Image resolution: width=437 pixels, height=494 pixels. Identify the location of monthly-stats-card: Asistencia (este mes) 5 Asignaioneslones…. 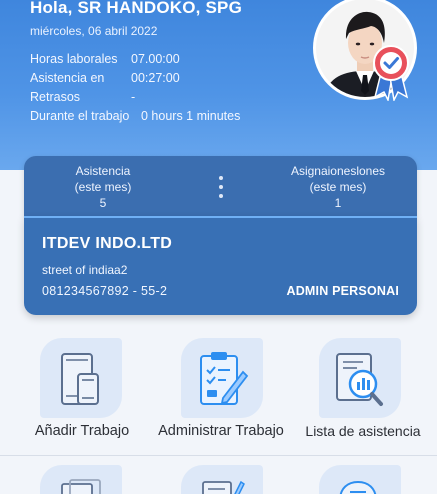
(220, 186).